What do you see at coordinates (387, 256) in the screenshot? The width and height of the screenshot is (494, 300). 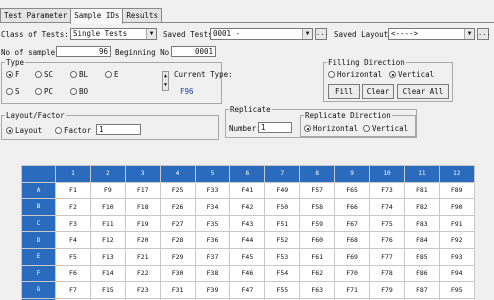 I see `plate-well: F77` at bounding box center [387, 256].